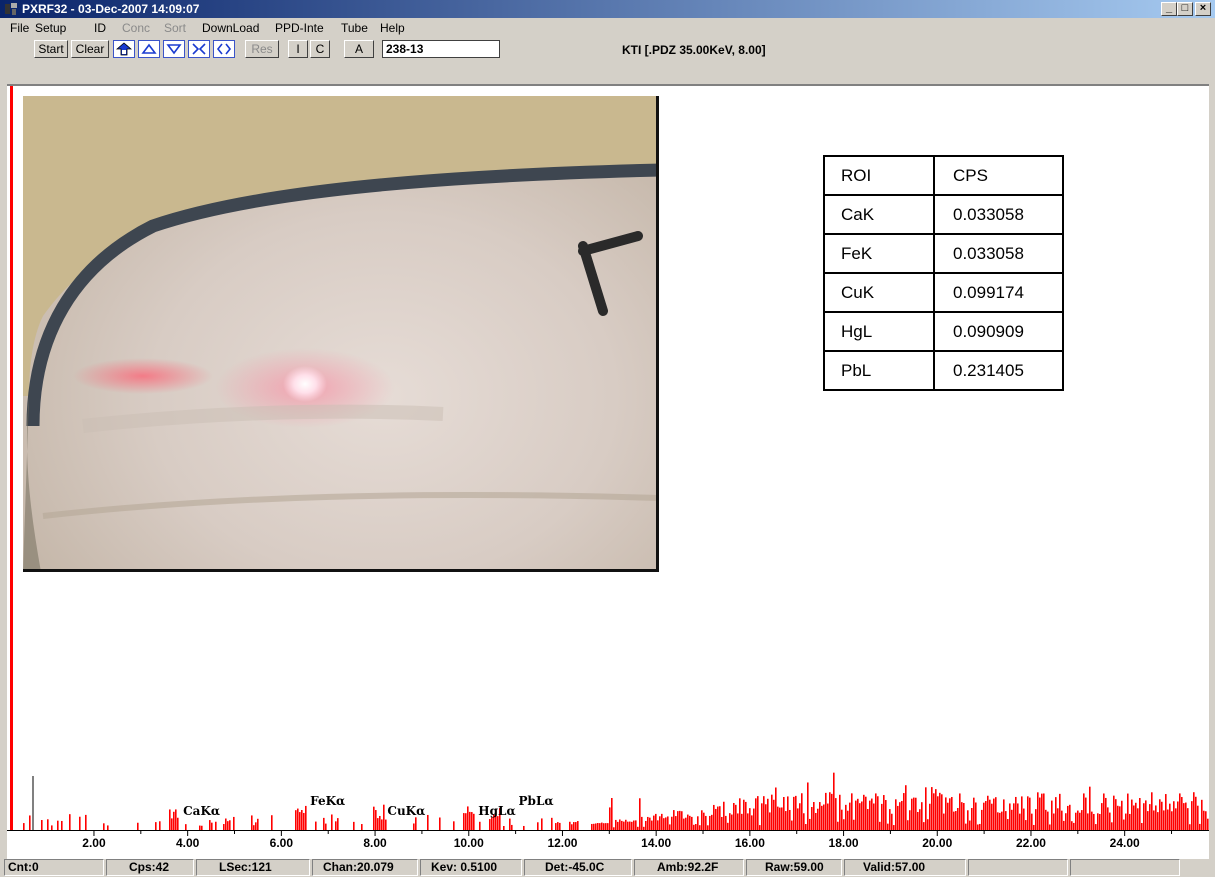 This screenshot has height=877, width=1215. What do you see at coordinates (90, 49) in the screenshot?
I see `clear-button: Clear` at bounding box center [90, 49].